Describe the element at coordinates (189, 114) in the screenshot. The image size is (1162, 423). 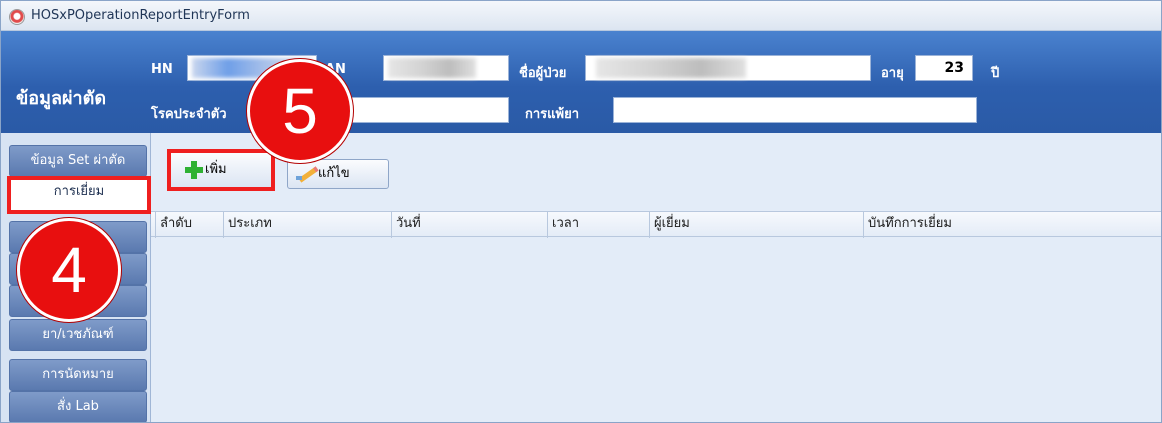
I see `chronic-disease-label: โรคประจำตัว` at that location.